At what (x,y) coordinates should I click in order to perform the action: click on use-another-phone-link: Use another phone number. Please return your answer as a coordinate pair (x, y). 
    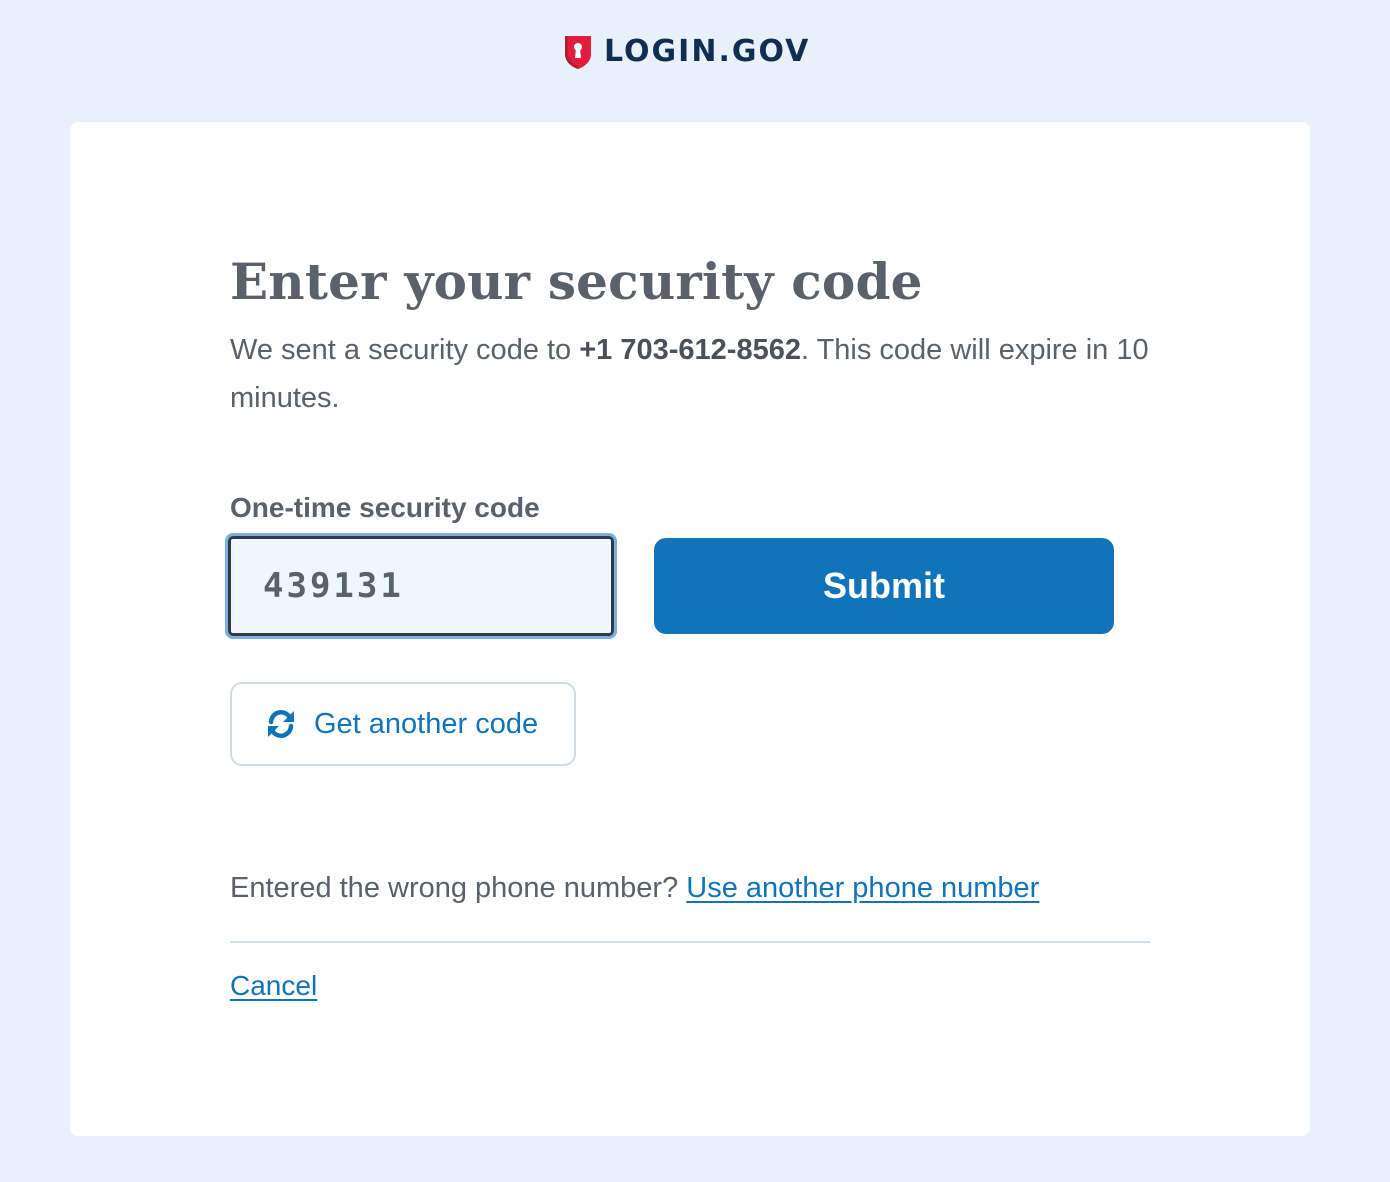
    Looking at the image, I should click on (862, 888).